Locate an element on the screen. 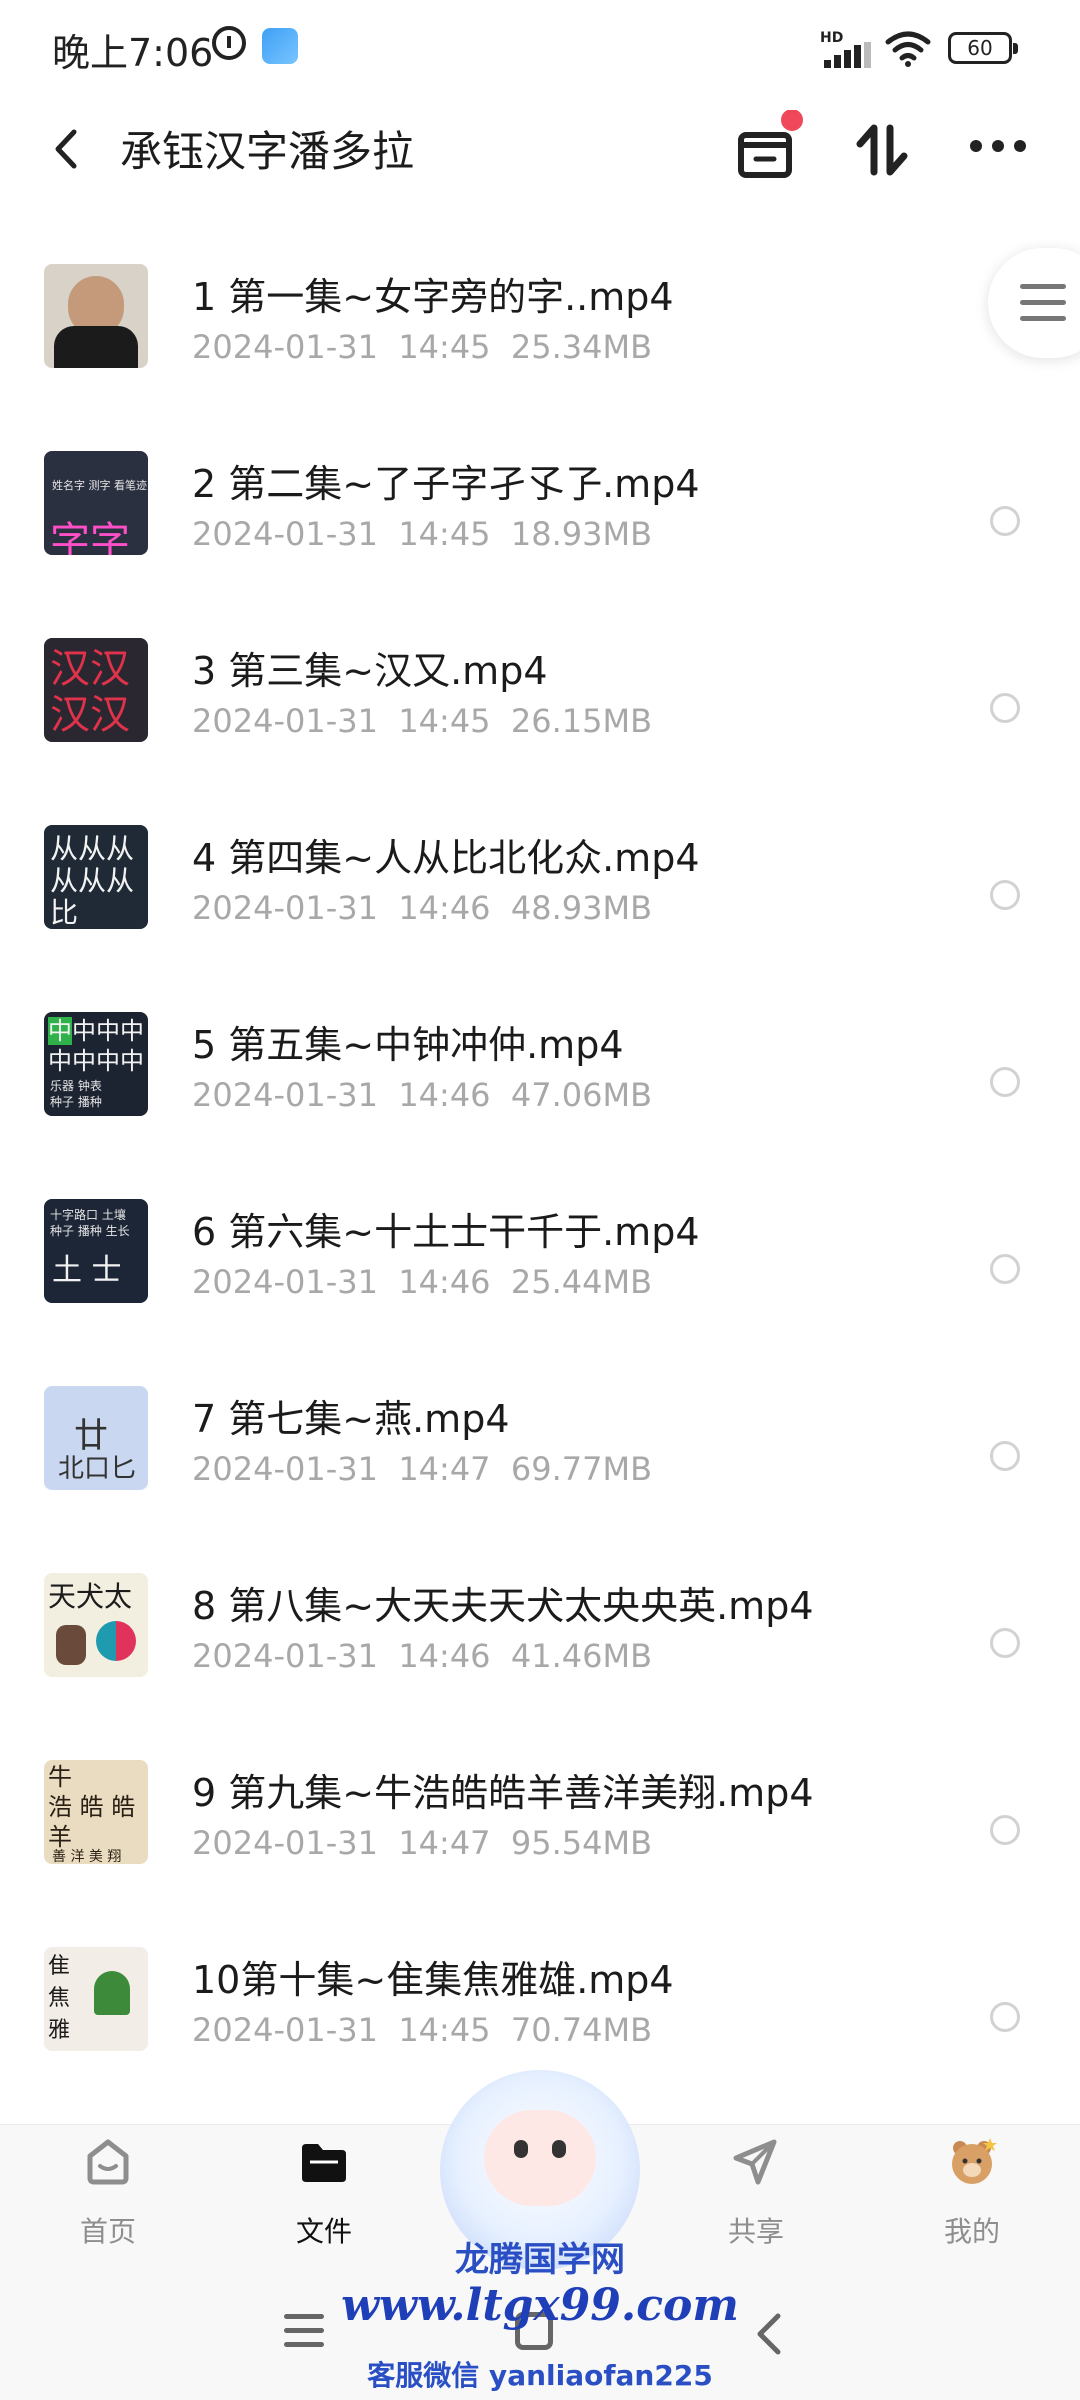  file-meta: 2024-01-31 14:45 25.34MB is located at coordinates (422, 347).